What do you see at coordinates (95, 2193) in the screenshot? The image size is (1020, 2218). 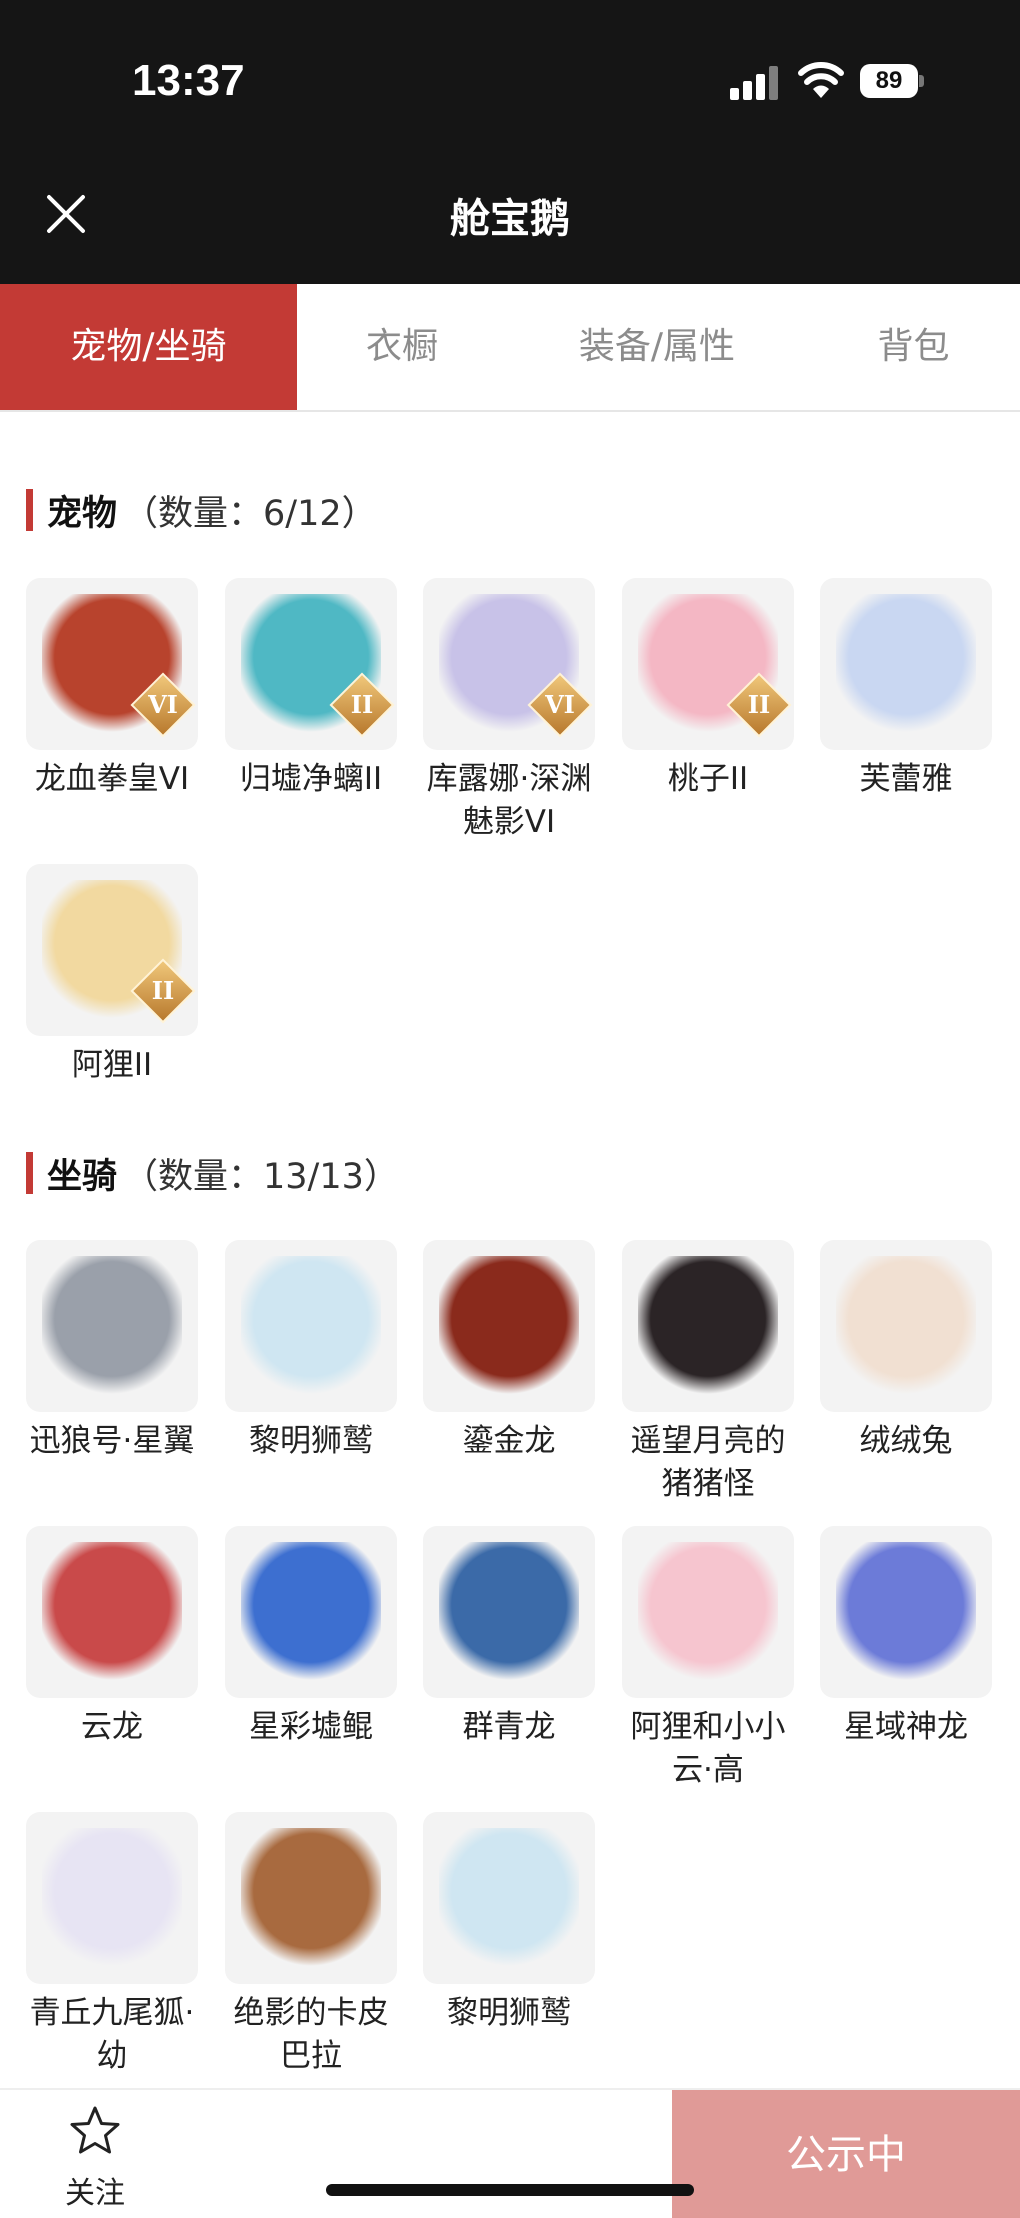 I see `follow-label: 关注` at bounding box center [95, 2193].